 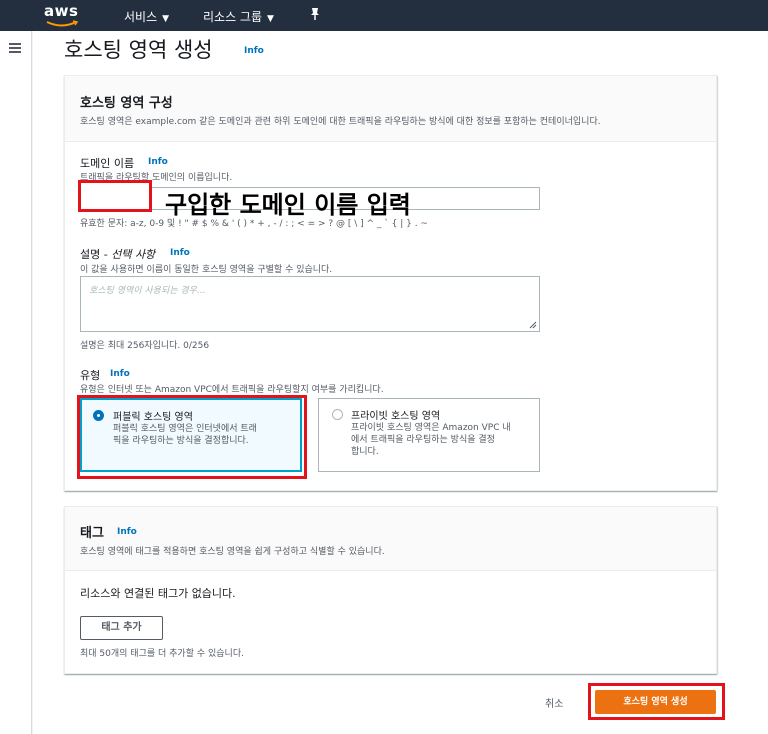 I want to click on nav-resource-groups: 리소스 그룹 ▼, so click(x=238, y=16).